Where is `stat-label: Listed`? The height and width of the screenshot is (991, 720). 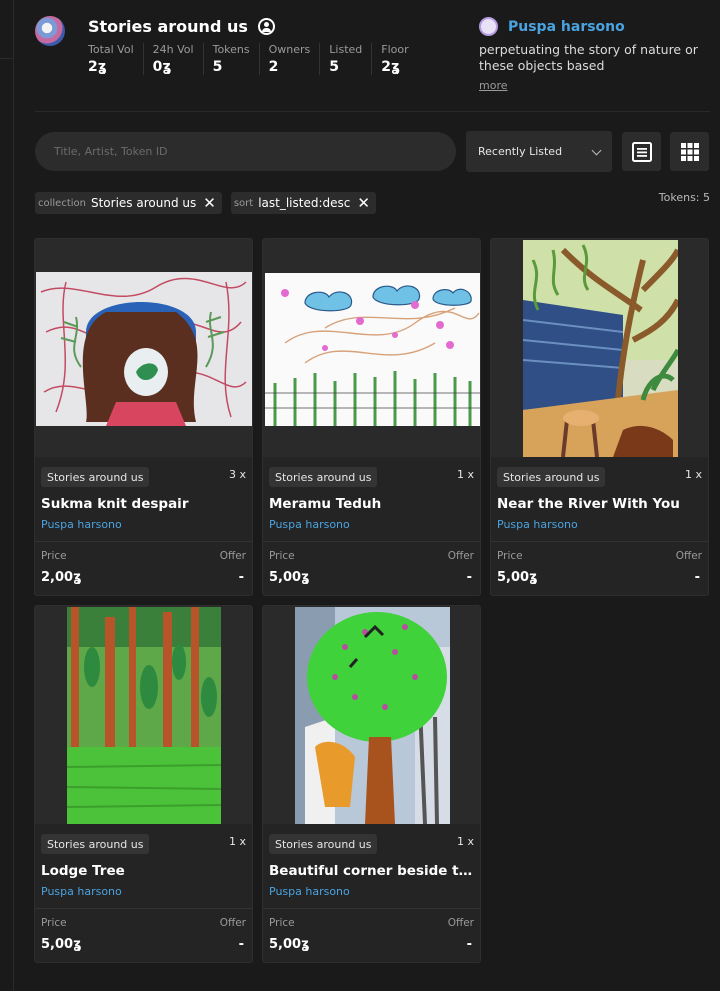 stat-label: Listed is located at coordinates (346, 49).